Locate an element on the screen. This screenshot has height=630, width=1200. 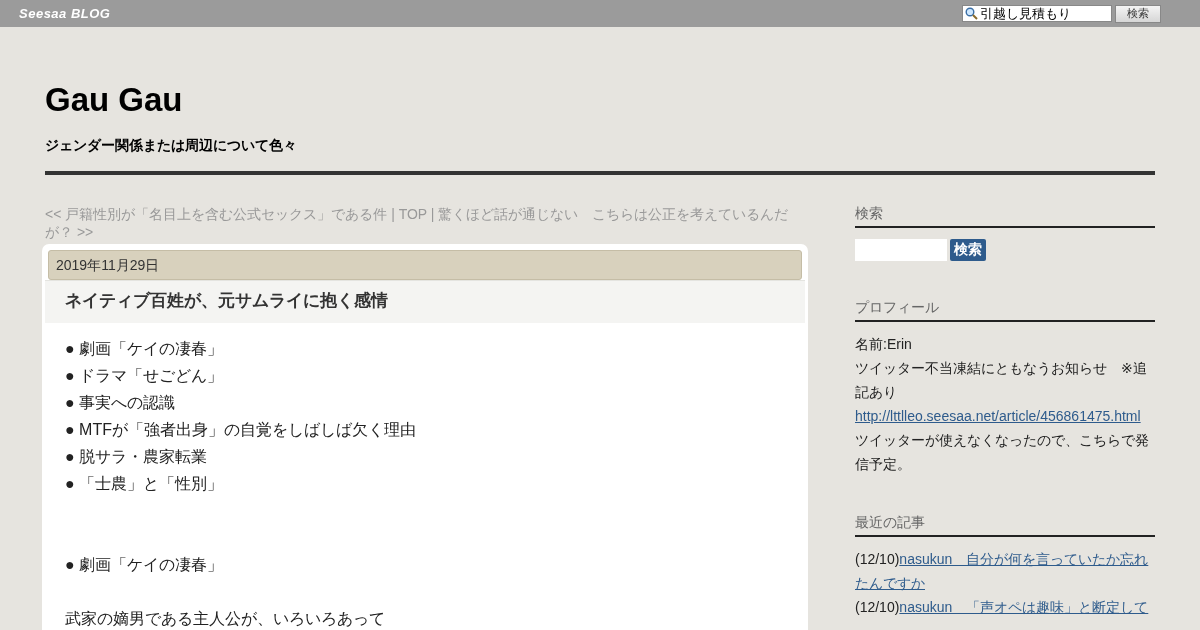
article-date: 2019年11月29日 is located at coordinates (425, 265).